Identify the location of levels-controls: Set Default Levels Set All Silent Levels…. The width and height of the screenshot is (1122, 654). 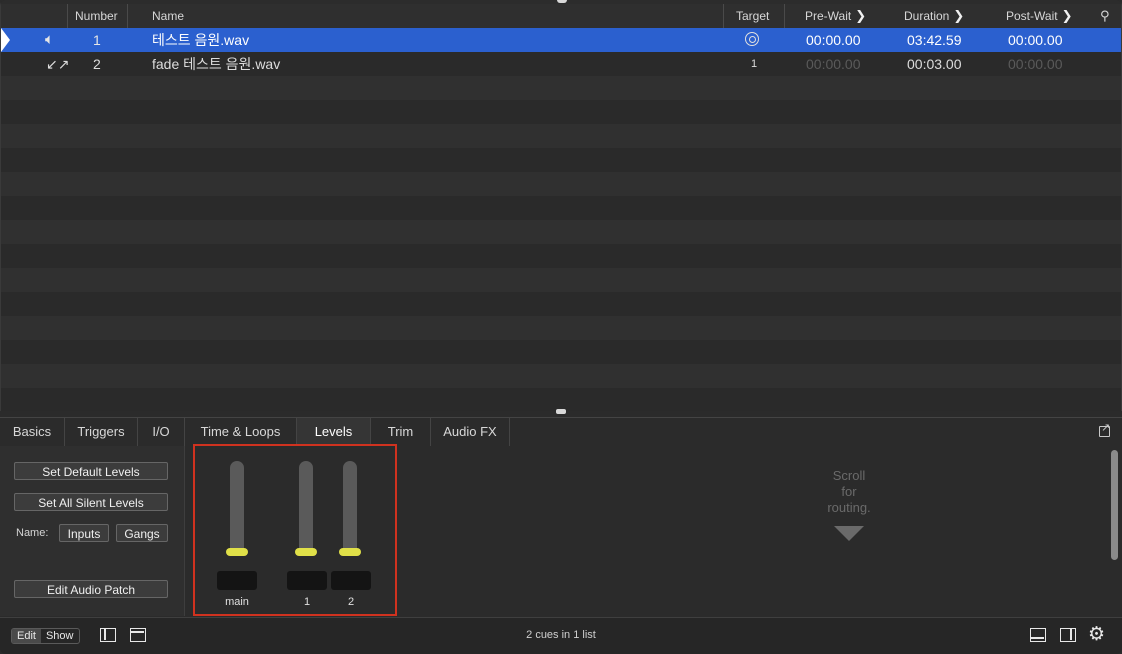
(92, 531).